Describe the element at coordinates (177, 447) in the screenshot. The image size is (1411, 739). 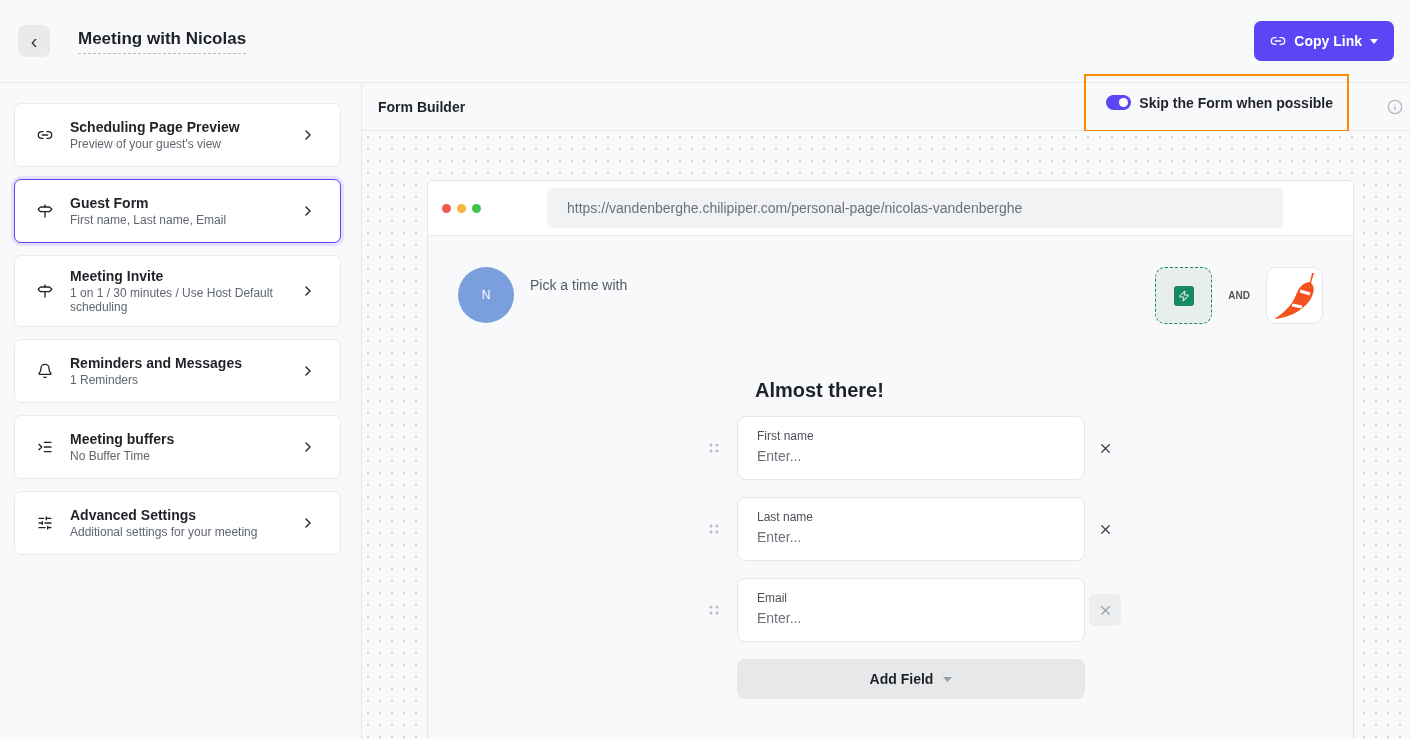
I see `sidebar-item: Meeting buffers No Buffer Time` at that location.